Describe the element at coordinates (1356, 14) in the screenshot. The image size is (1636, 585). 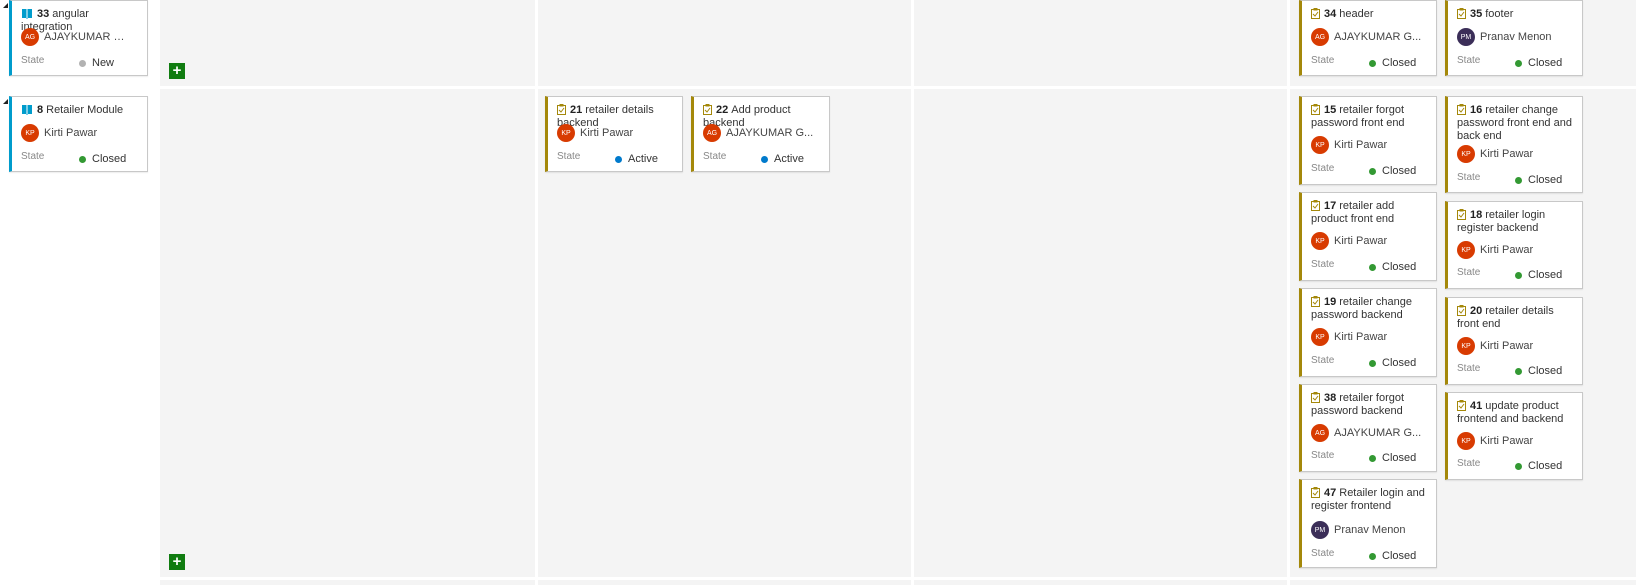
I see `work-item-title: header` at that location.